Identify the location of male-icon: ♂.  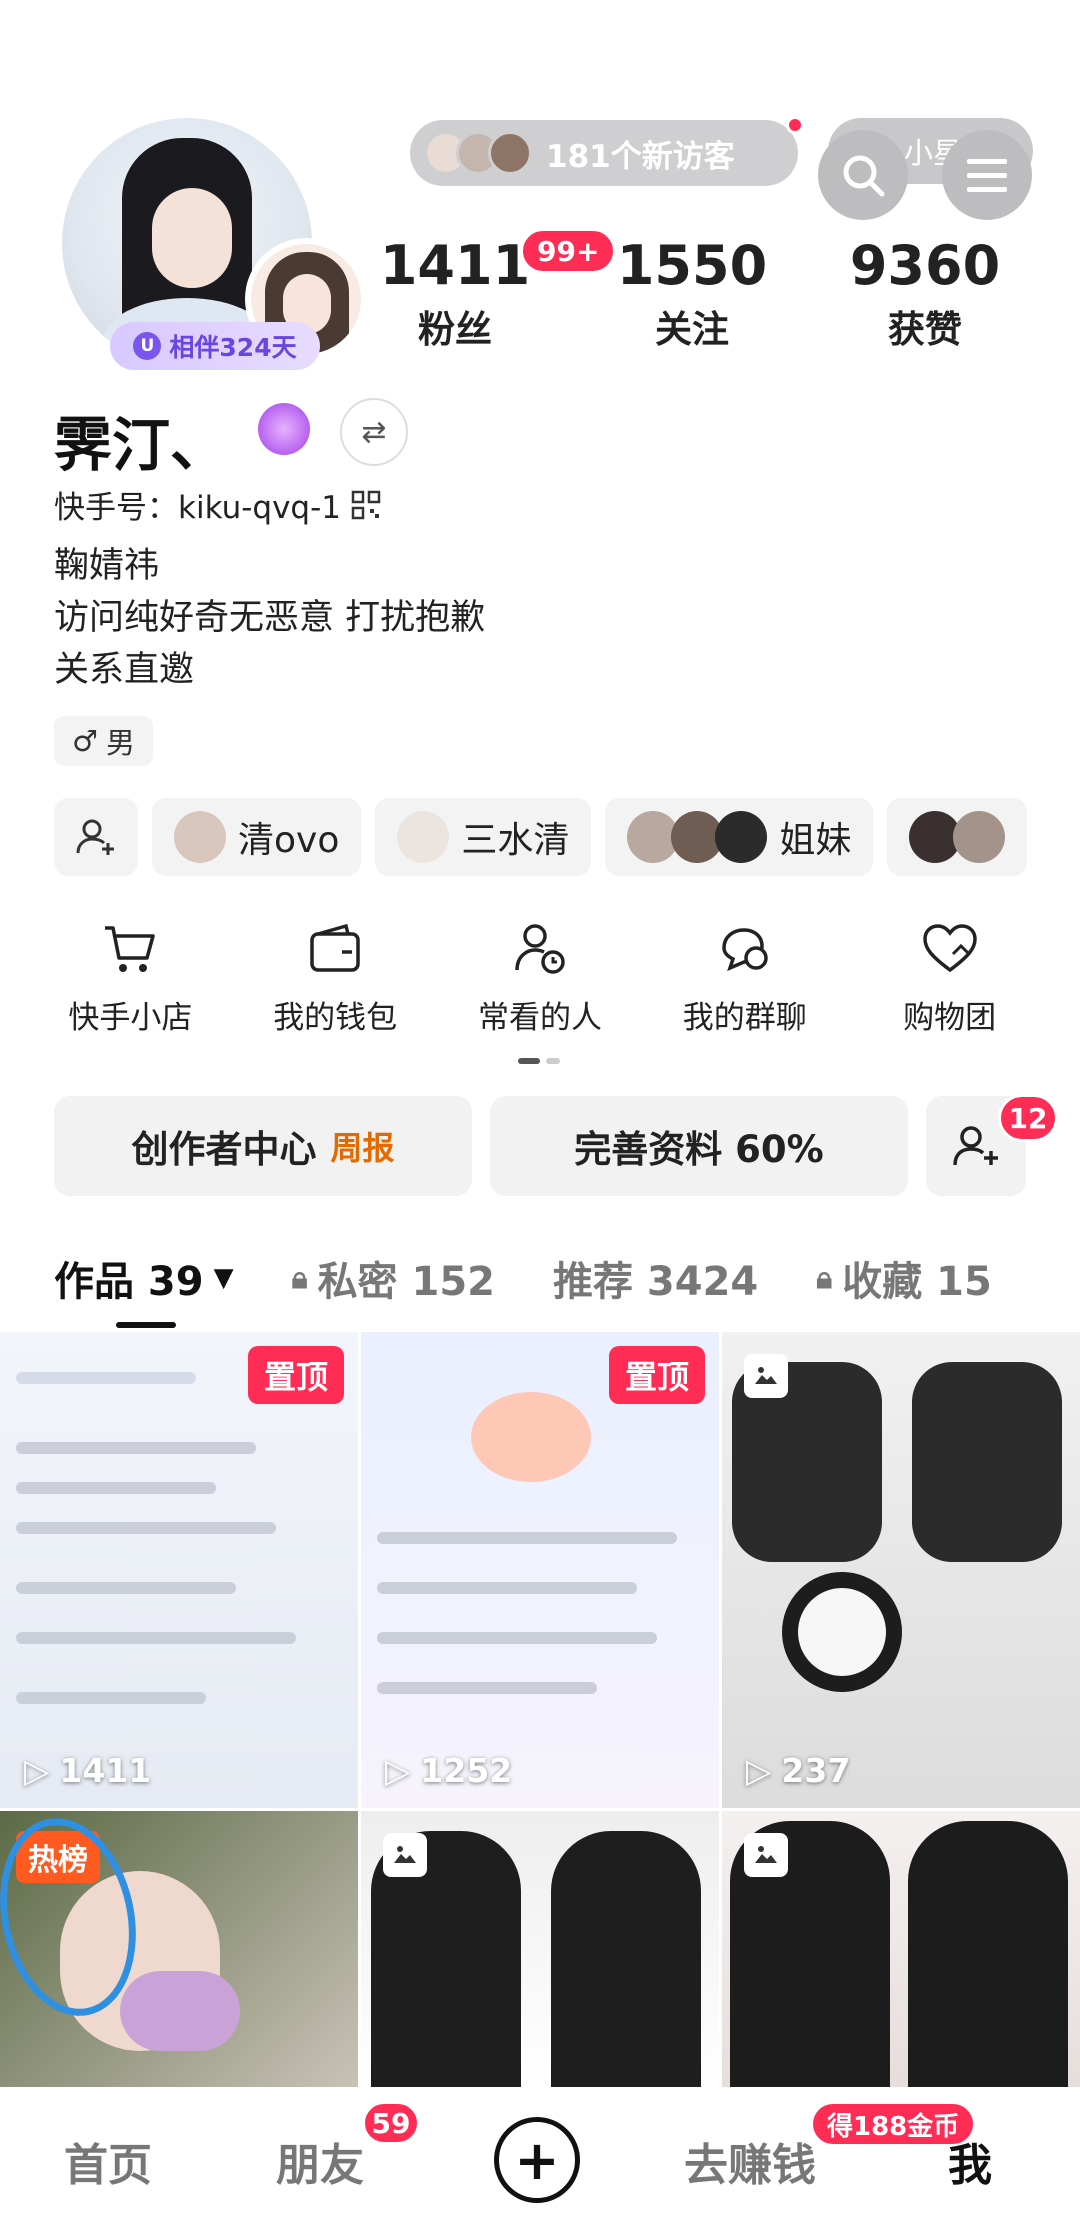
(85, 741).